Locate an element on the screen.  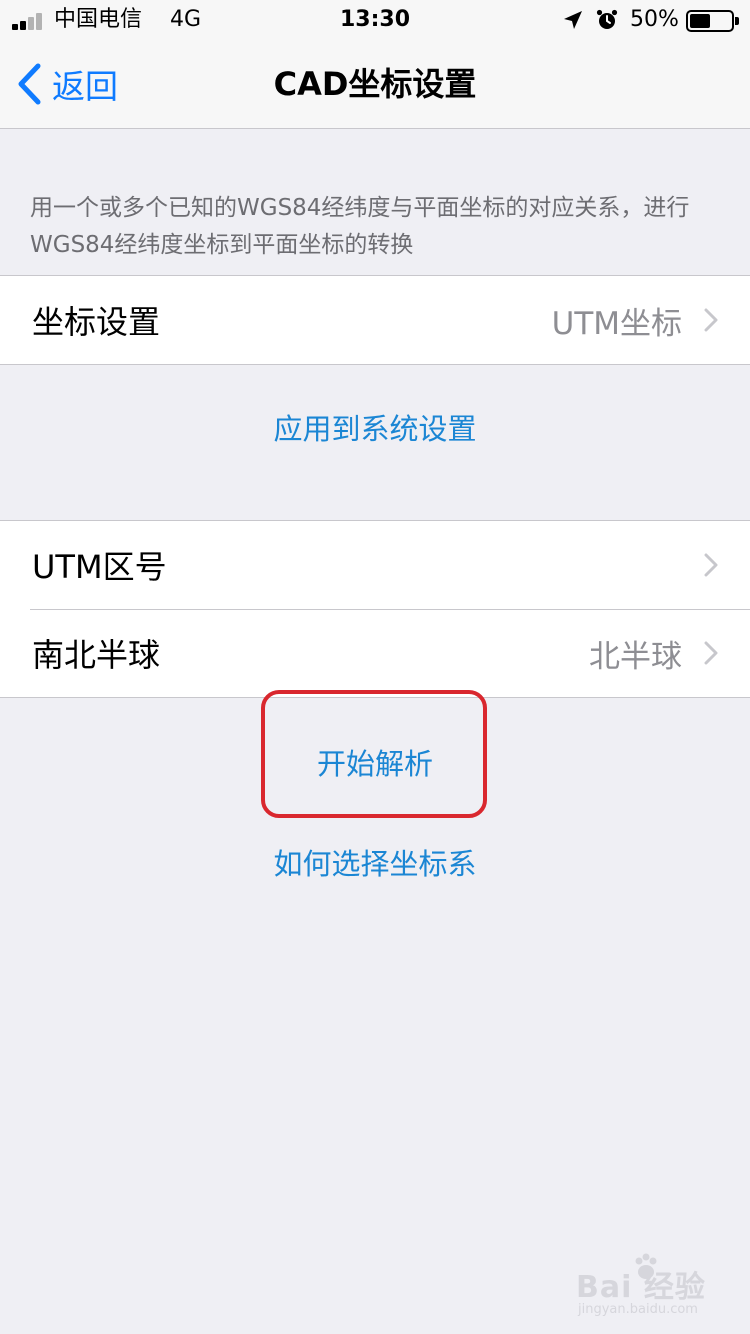
alarm-icon is located at coordinates (607, 19).